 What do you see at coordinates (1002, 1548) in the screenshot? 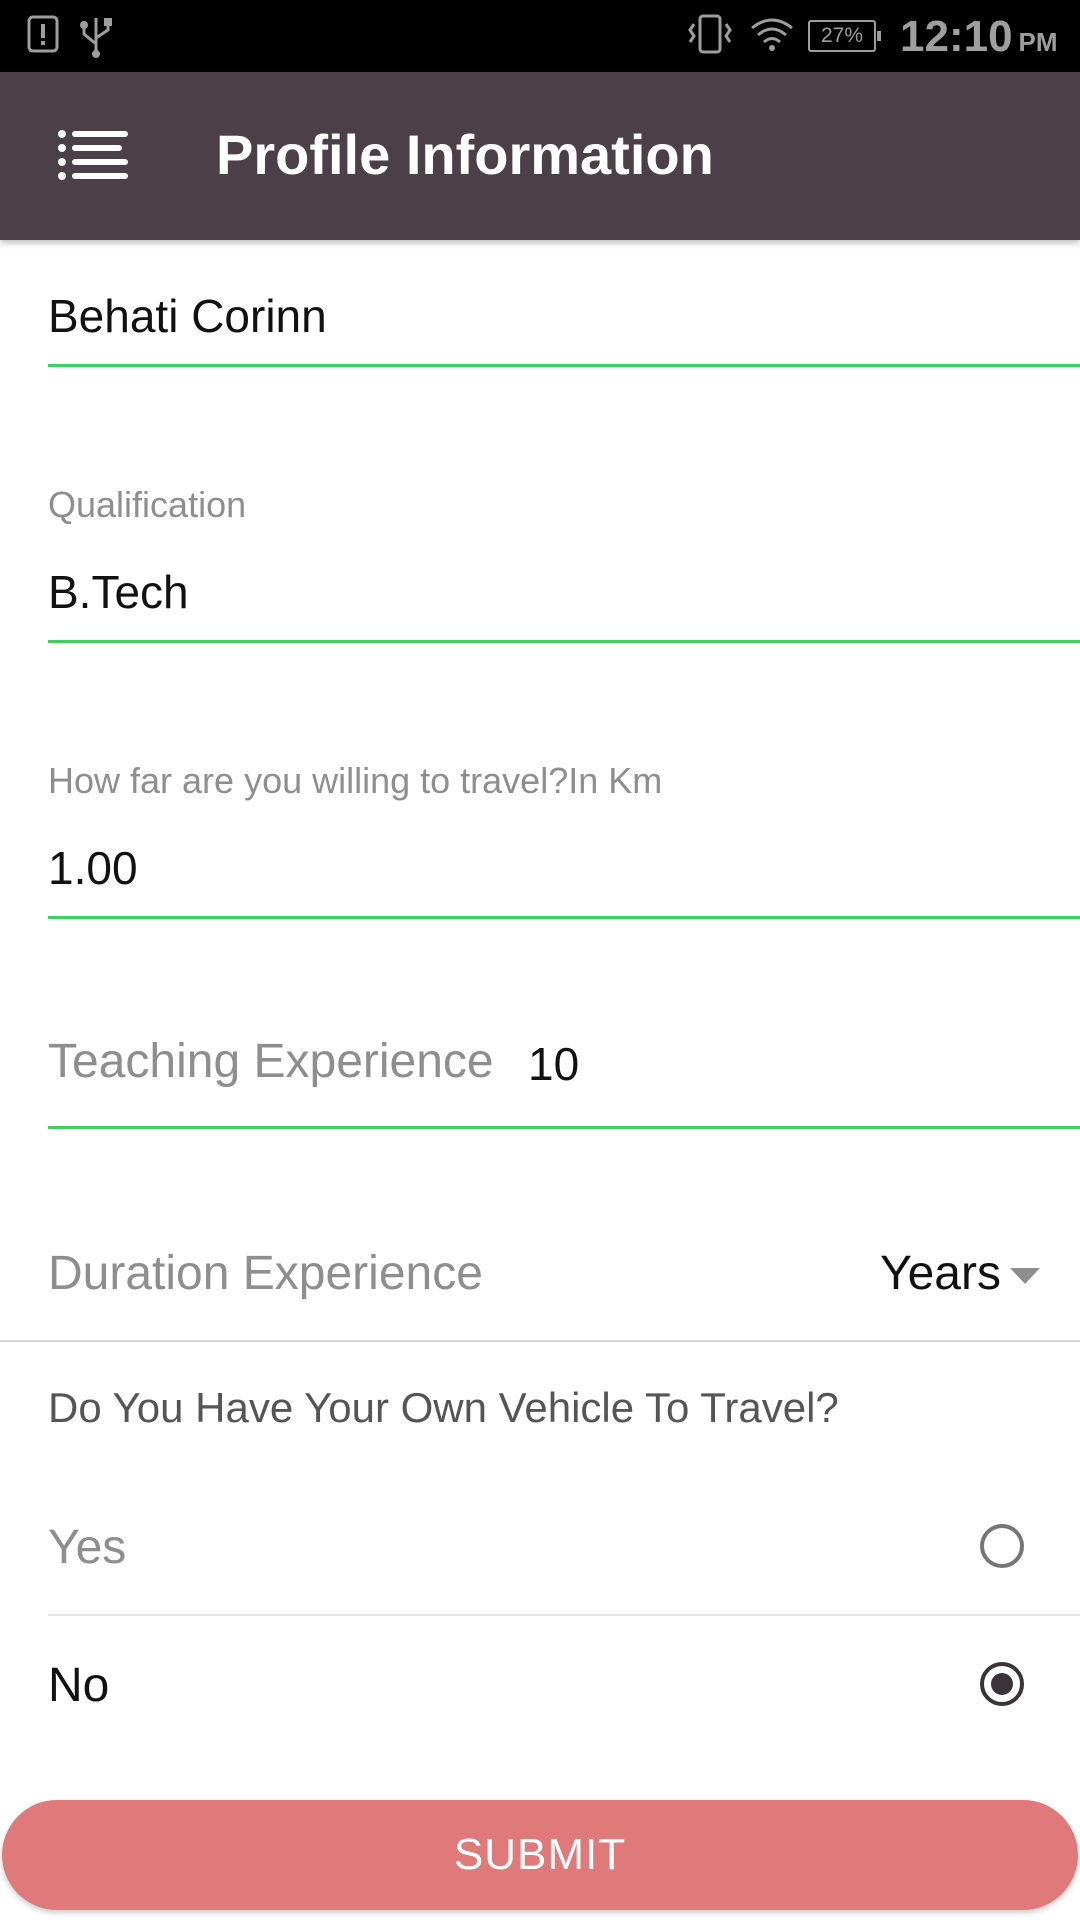
I see `radio-unchecked-icon` at bounding box center [1002, 1548].